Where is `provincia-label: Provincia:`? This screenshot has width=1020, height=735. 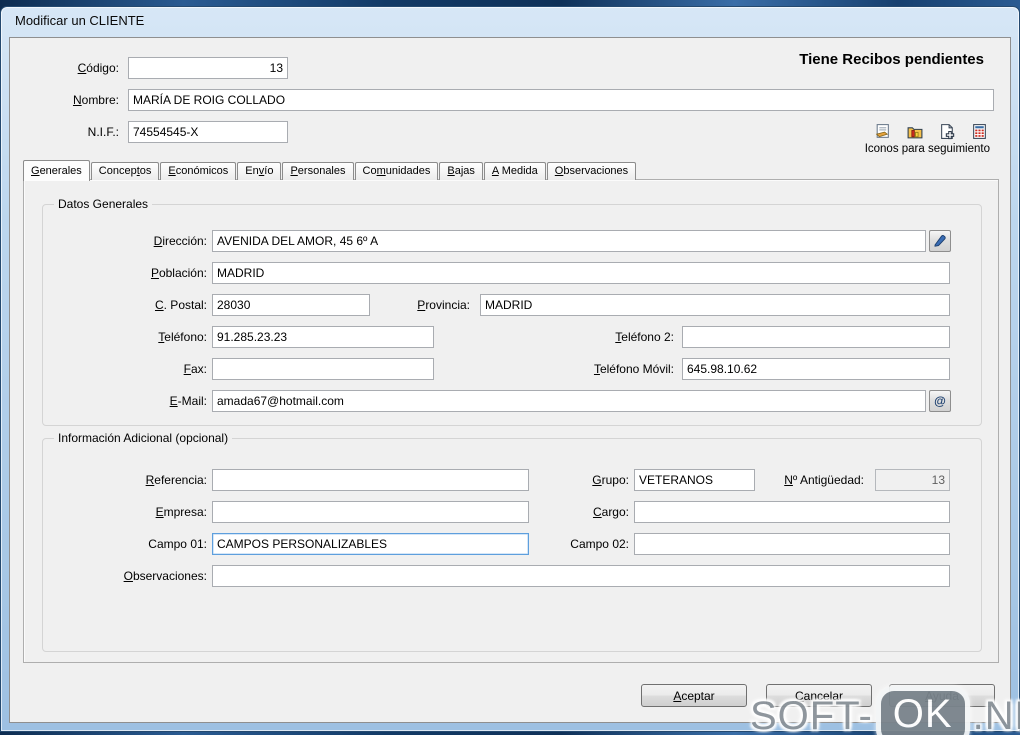 provincia-label: Provincia: is located at coordinates (443, 305).